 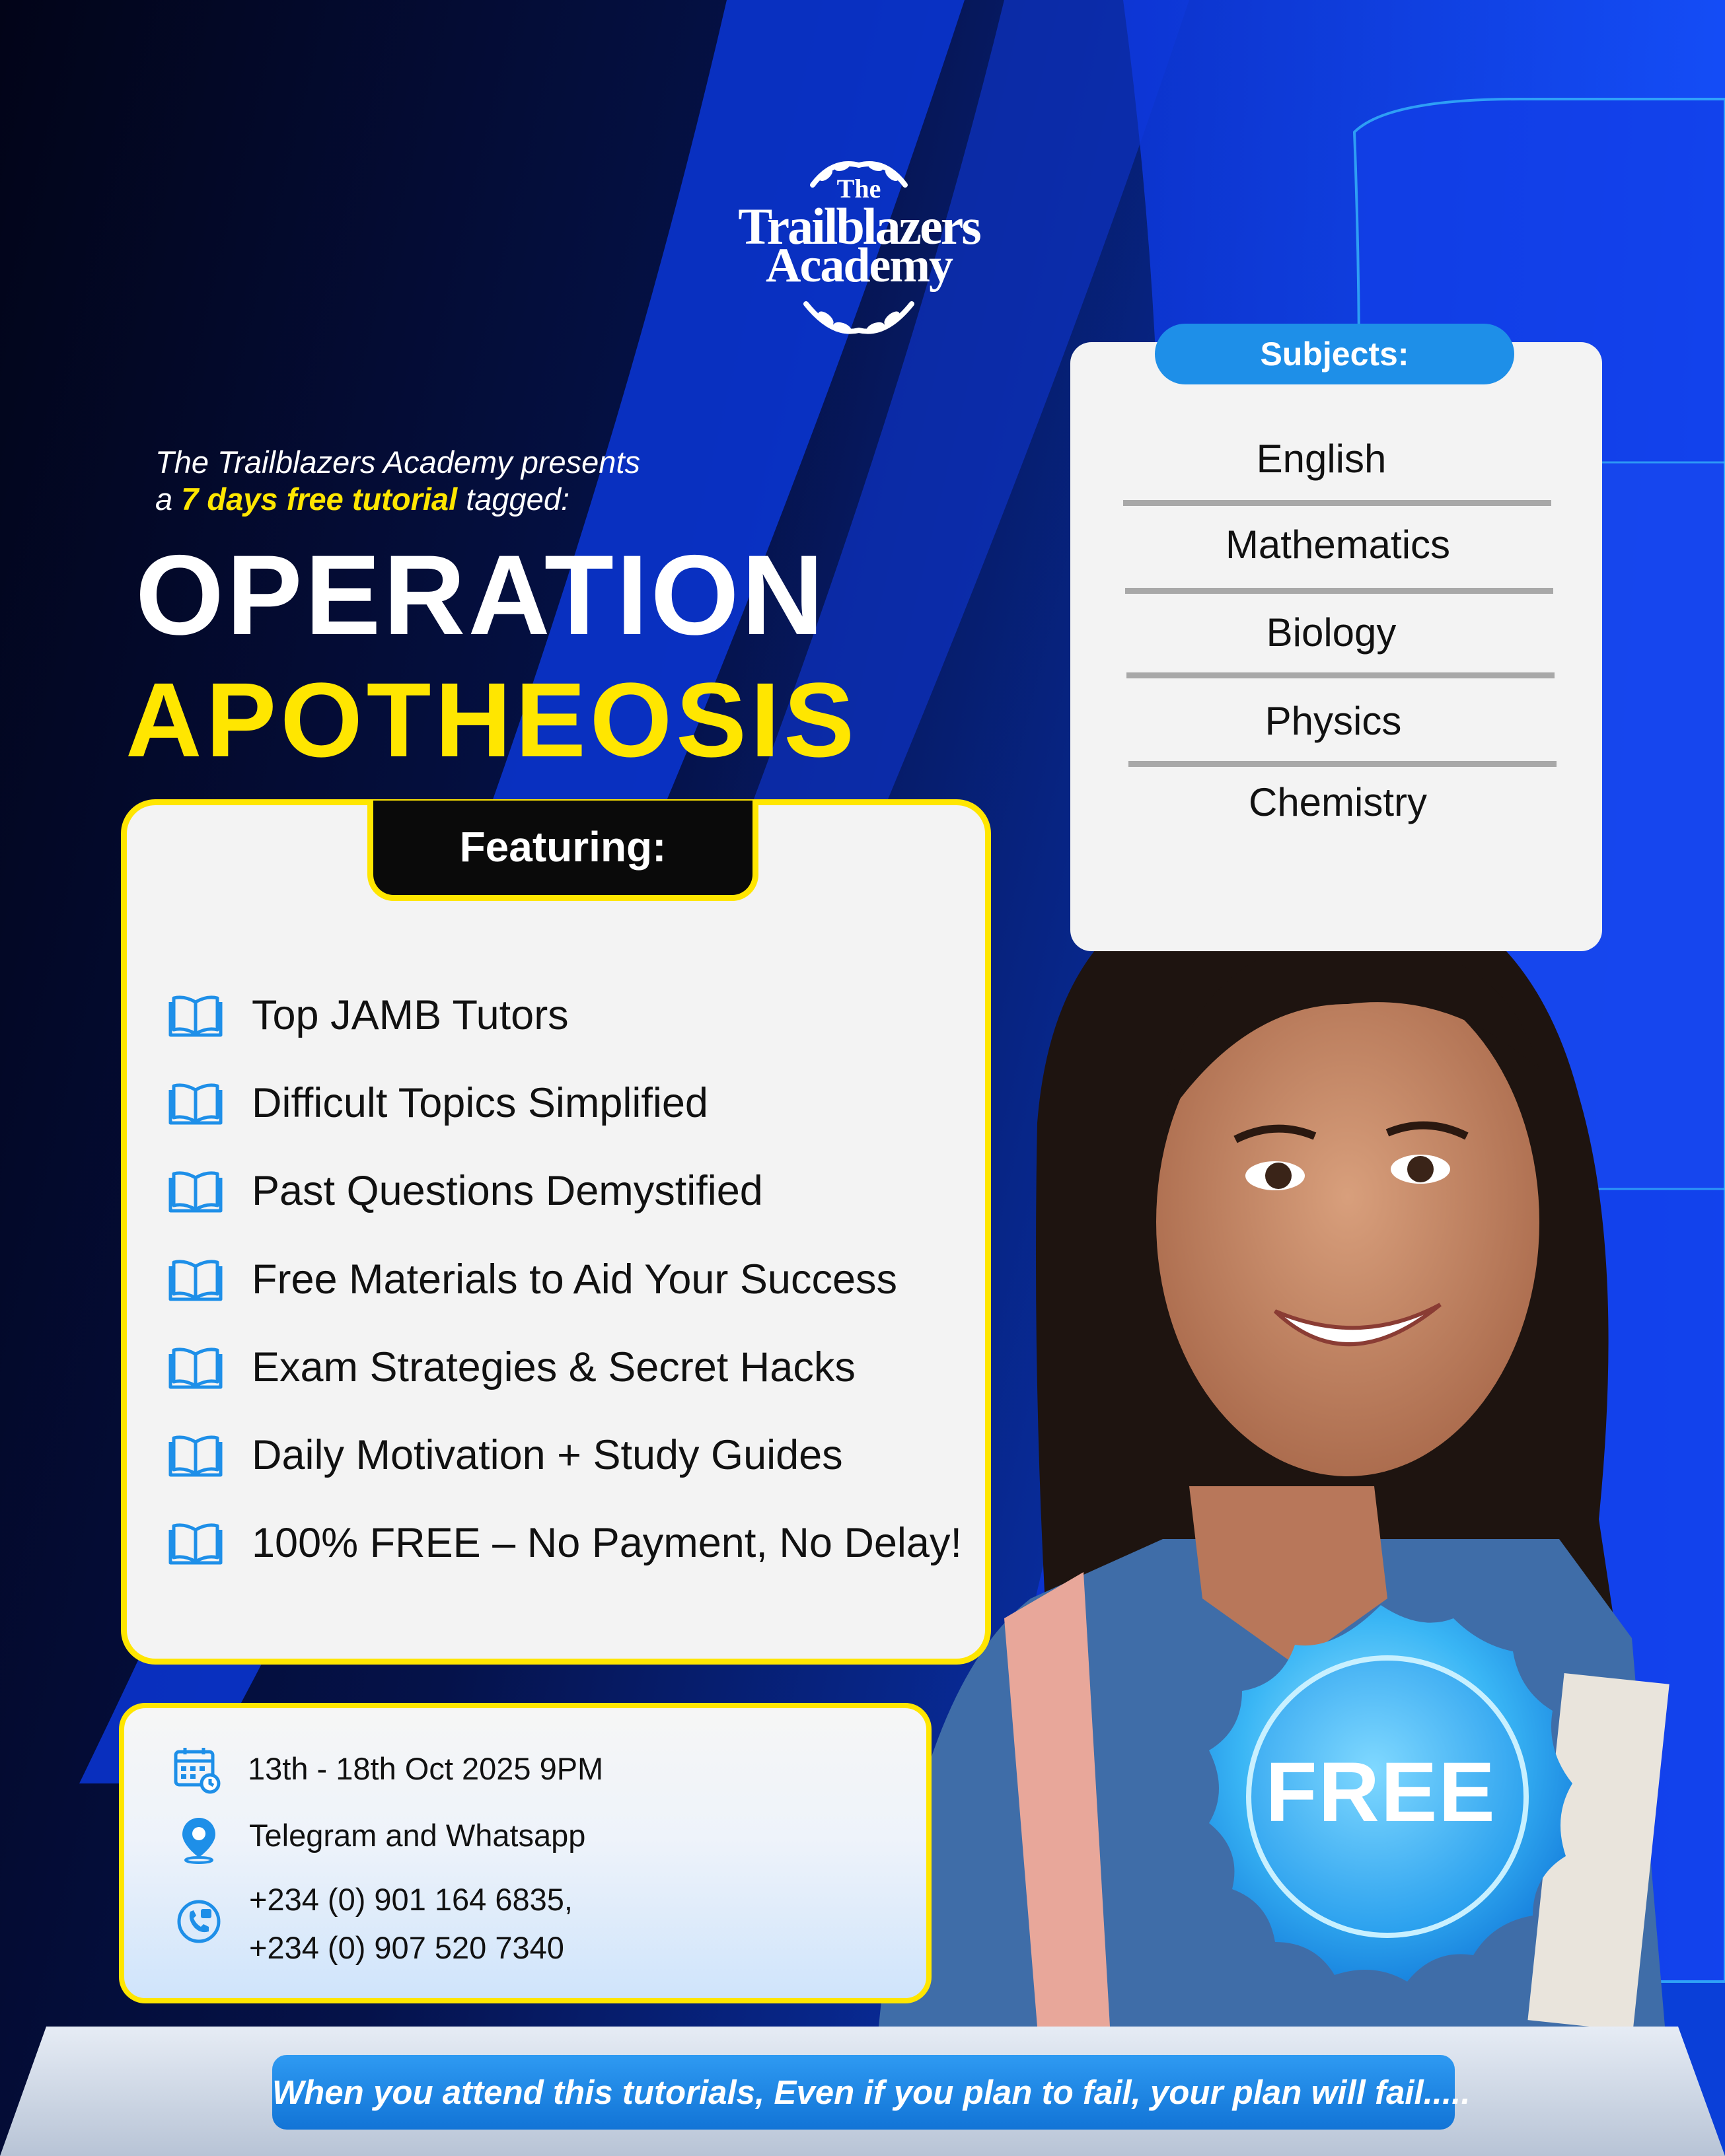 I want to click on feature-item: Exam Strategies & Secret Hacks, so click(x=574, y=1367).